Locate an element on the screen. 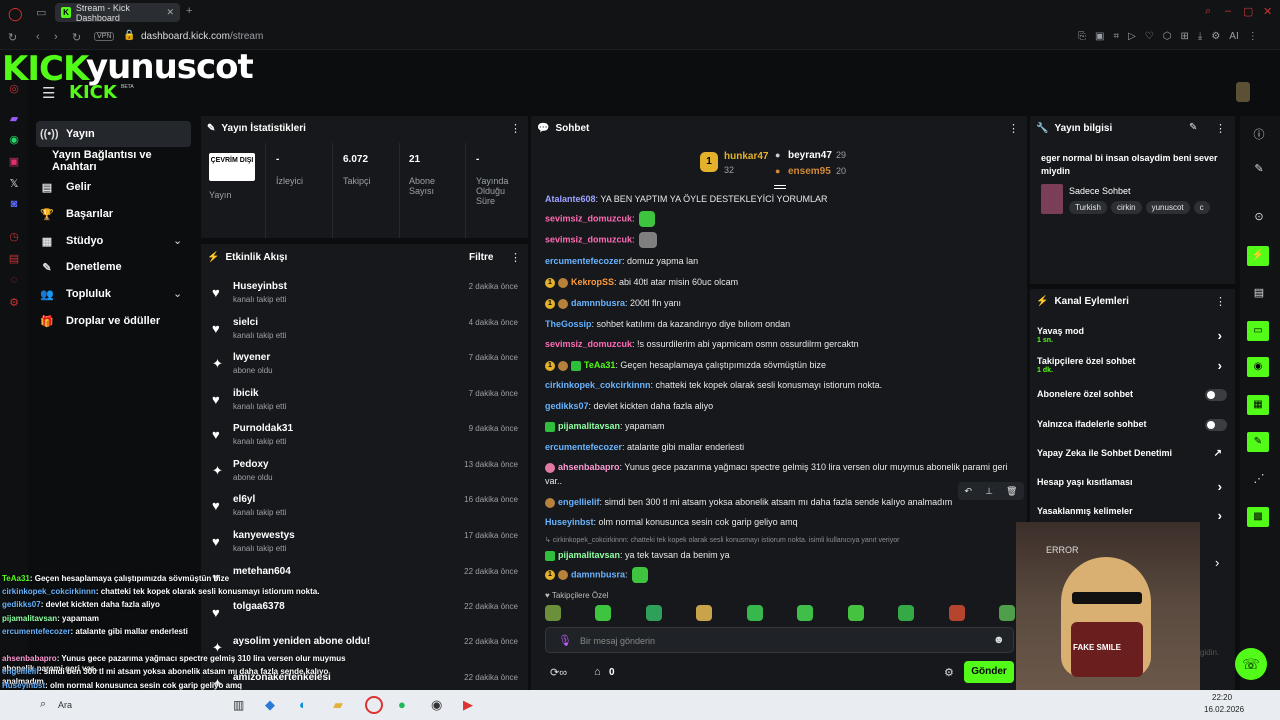 The height and width of the screenshot is (720, 1280). opera-logo-icon: ◯ is located at coordinates (15, 14).